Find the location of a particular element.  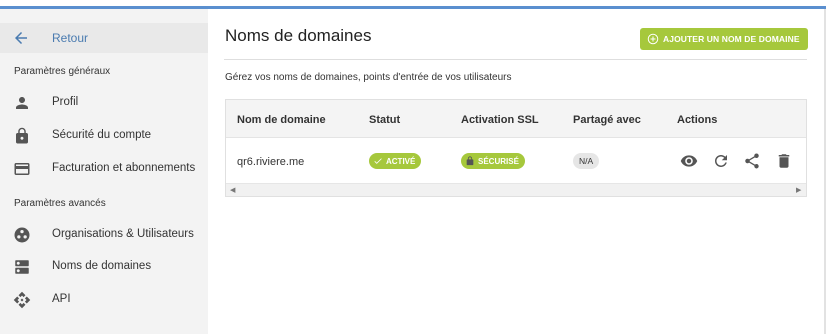

right-border is located at coordinates (825, 171).